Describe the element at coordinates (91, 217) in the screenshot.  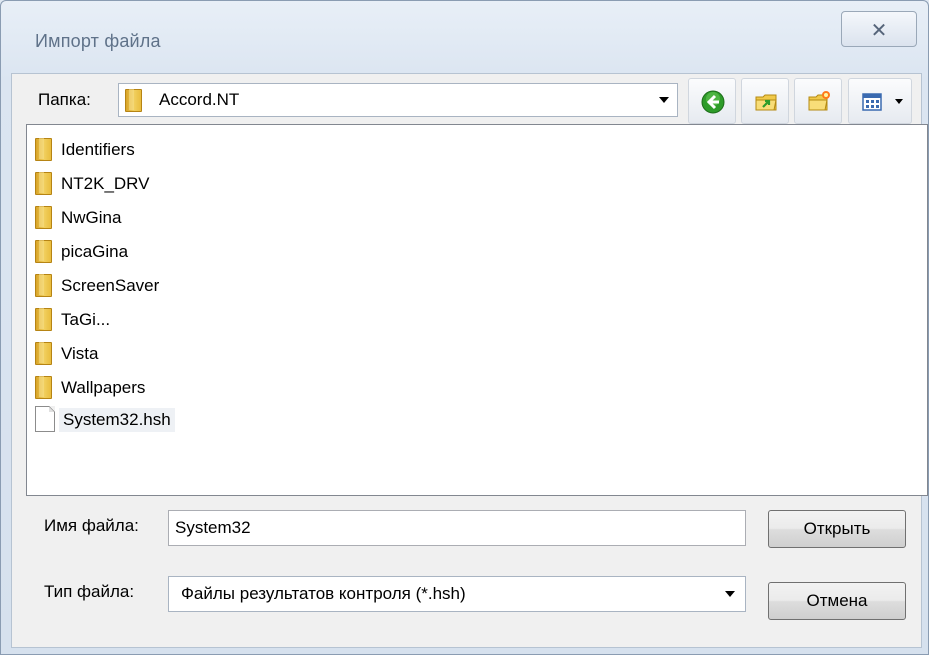
I see `list-item-label: NwGina` at that location.